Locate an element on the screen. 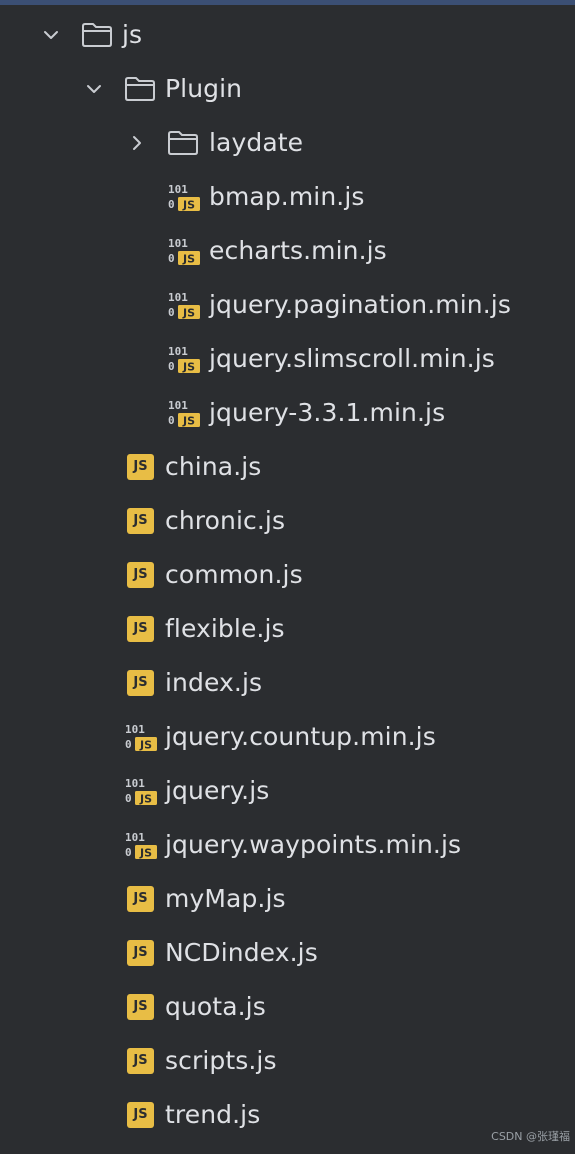 The width and height of the screenshot is (575, 1154). tree-node-laydate-folder: laydate is located at coordinates (287, 143).